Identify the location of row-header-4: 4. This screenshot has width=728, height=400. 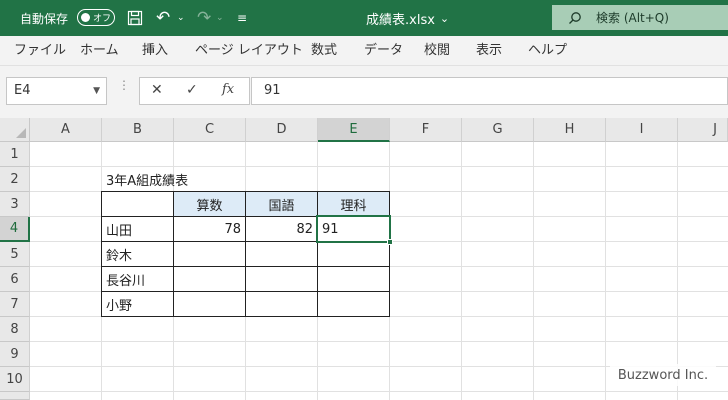
(15, 229).